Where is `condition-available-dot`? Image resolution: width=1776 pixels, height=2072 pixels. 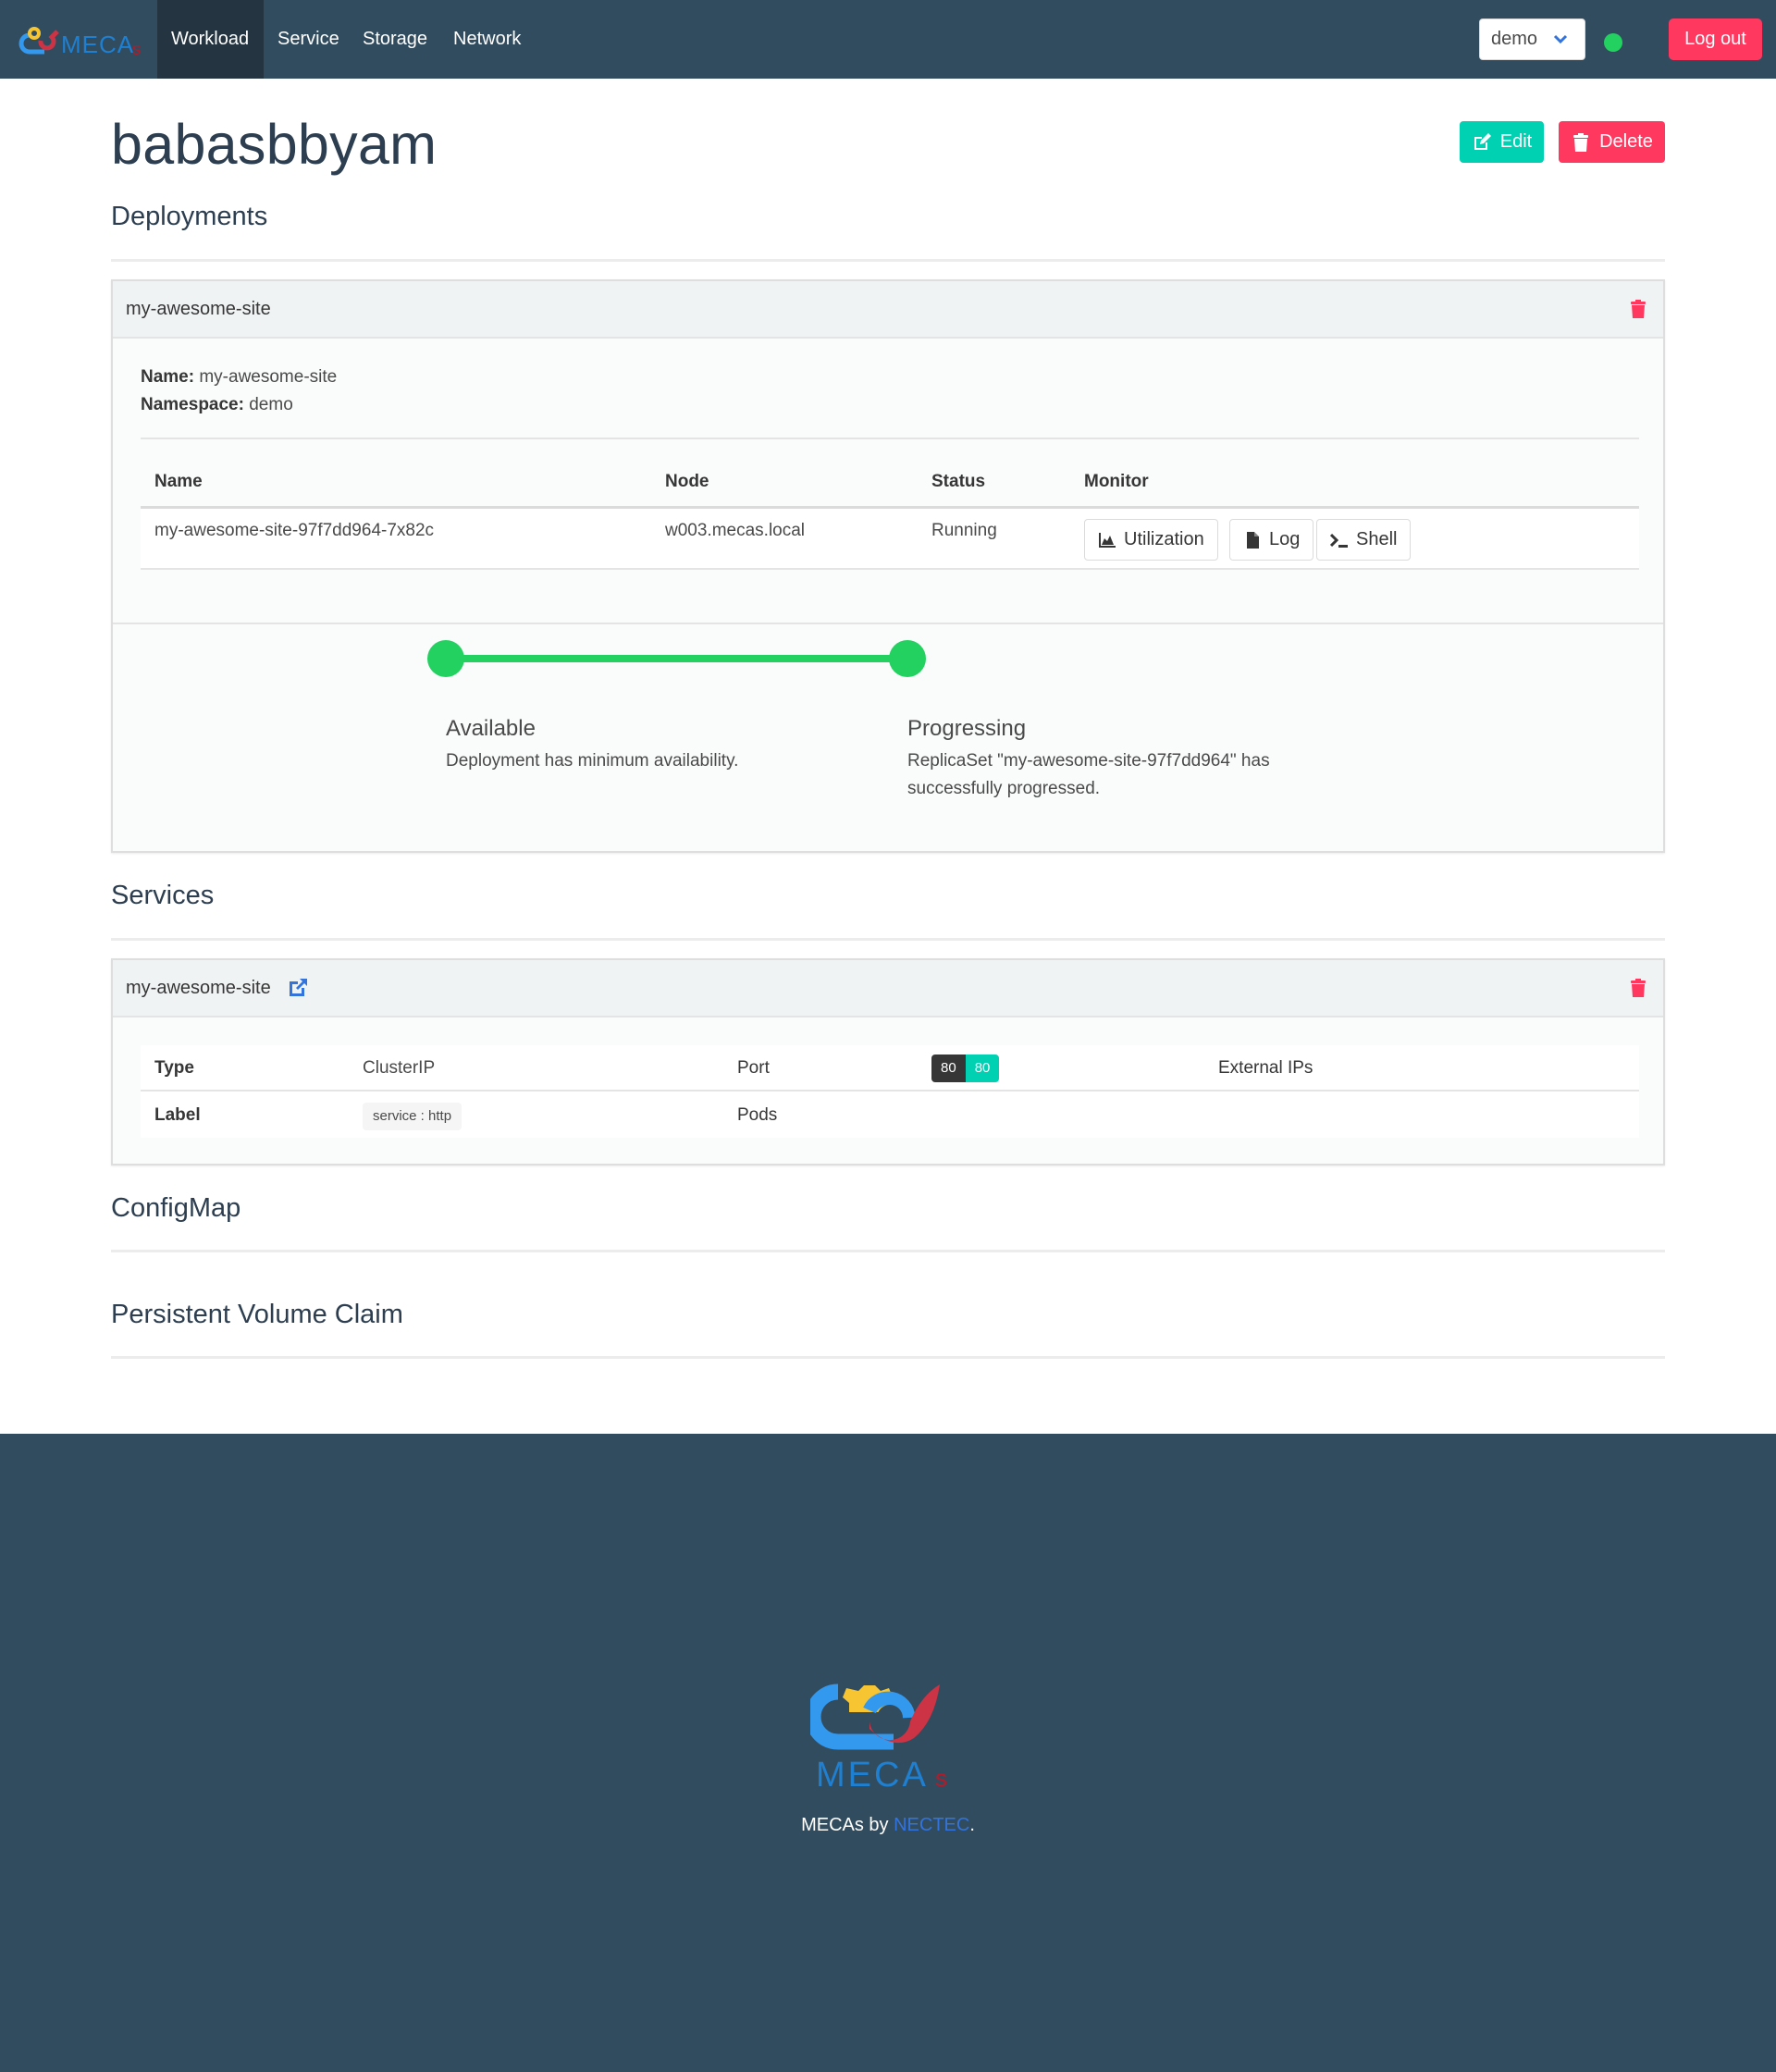 condition-available-dot is located at coordinates (446, 659).